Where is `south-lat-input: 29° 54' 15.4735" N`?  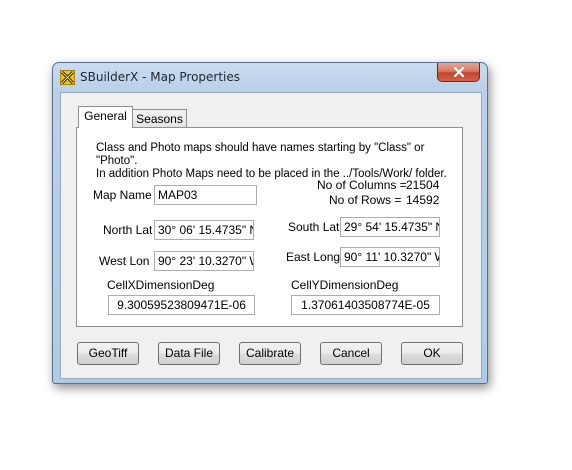
south-lat-input: 29° 54' 15.4735" N is located at coordinates (390, 227).